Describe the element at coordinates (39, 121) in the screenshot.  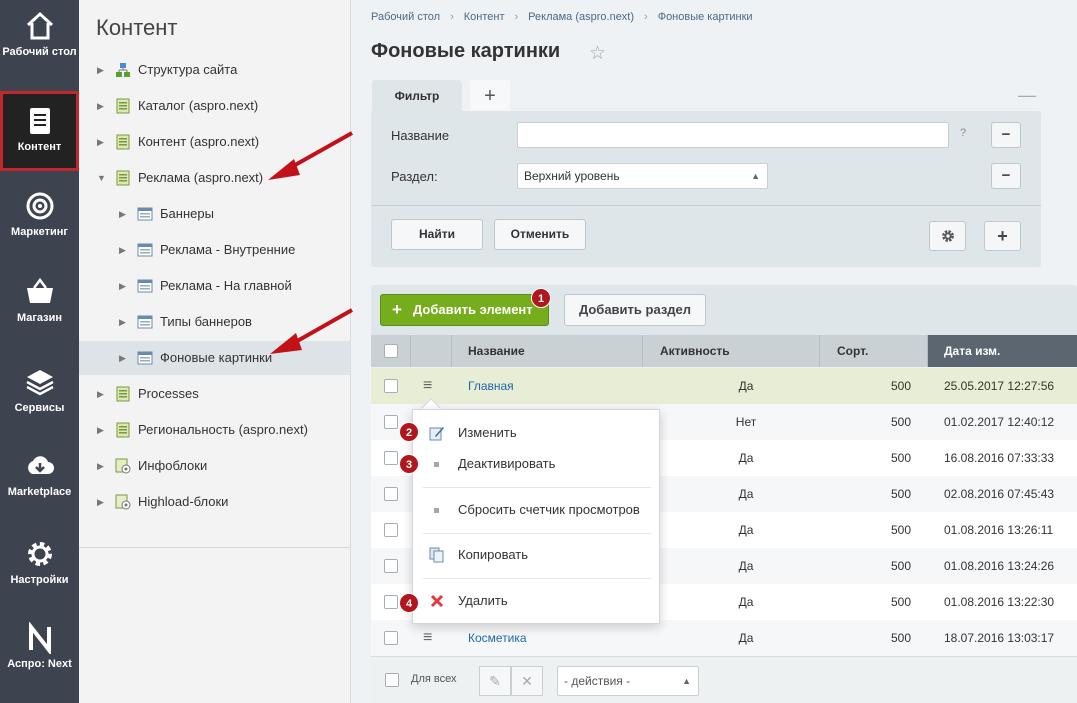
I see `document-icon` at that location.